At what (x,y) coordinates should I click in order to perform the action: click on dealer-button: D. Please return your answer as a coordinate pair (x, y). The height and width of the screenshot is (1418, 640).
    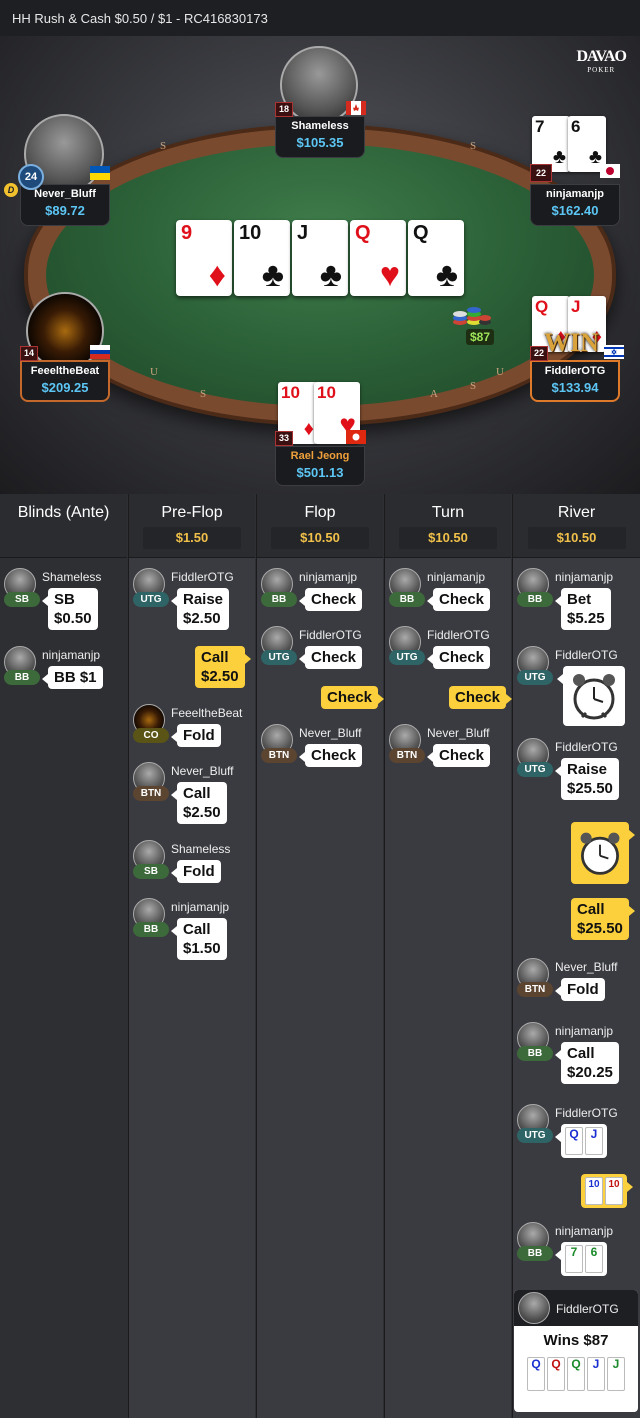
    Looking at the image, I should click on (11, 190).